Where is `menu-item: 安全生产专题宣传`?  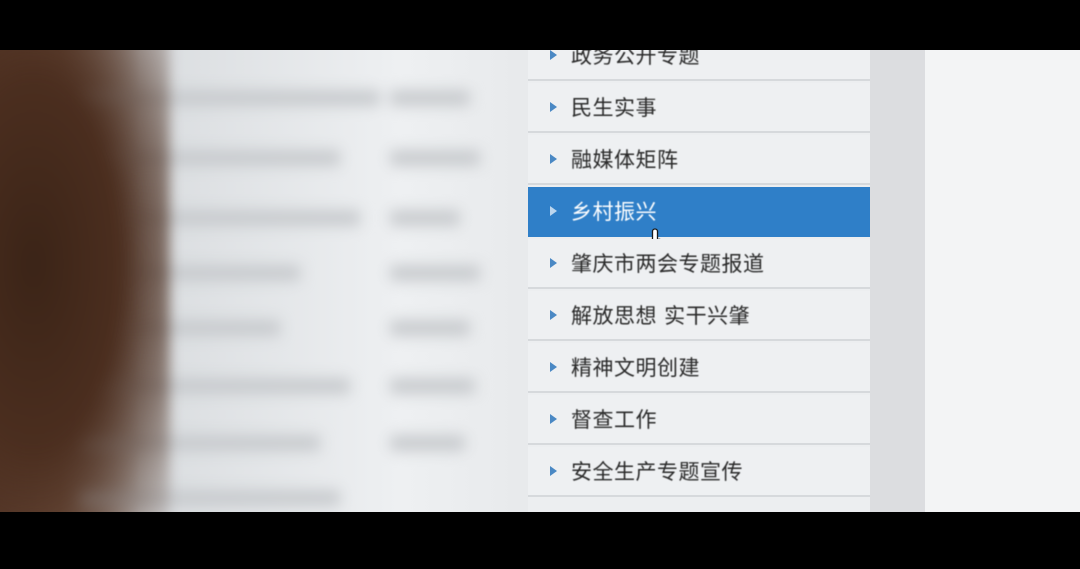
menu-item: 安全生产专题宣传 is located at coordinates (699, 472).